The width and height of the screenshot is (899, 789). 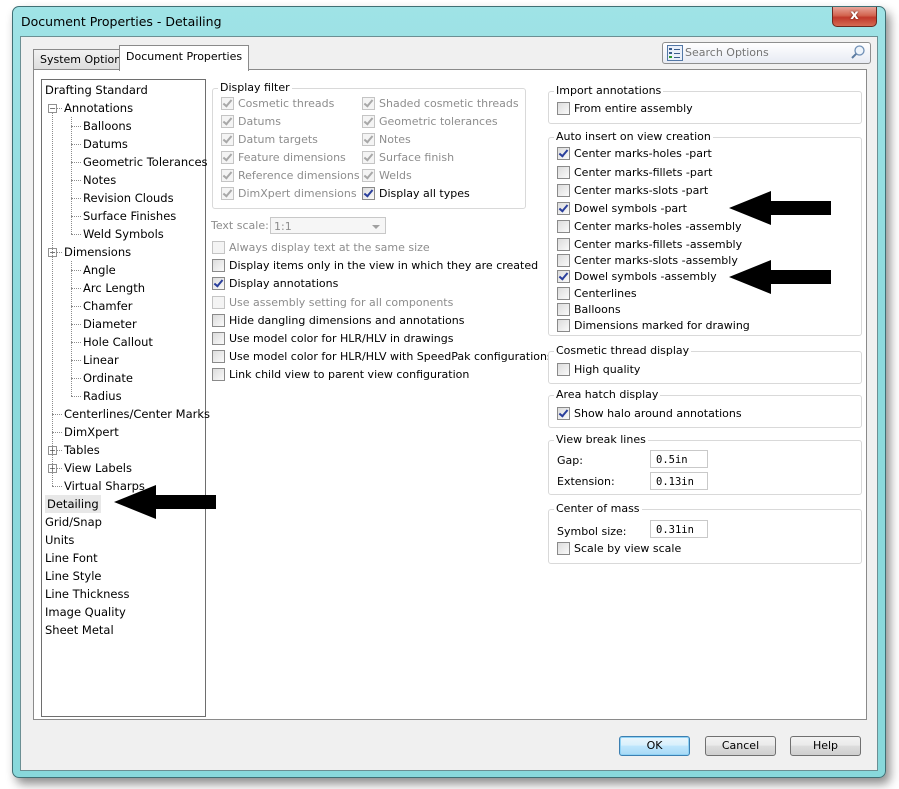 I want to click on checkbox-label: Feature dimensions, so click(x=292, y=157).